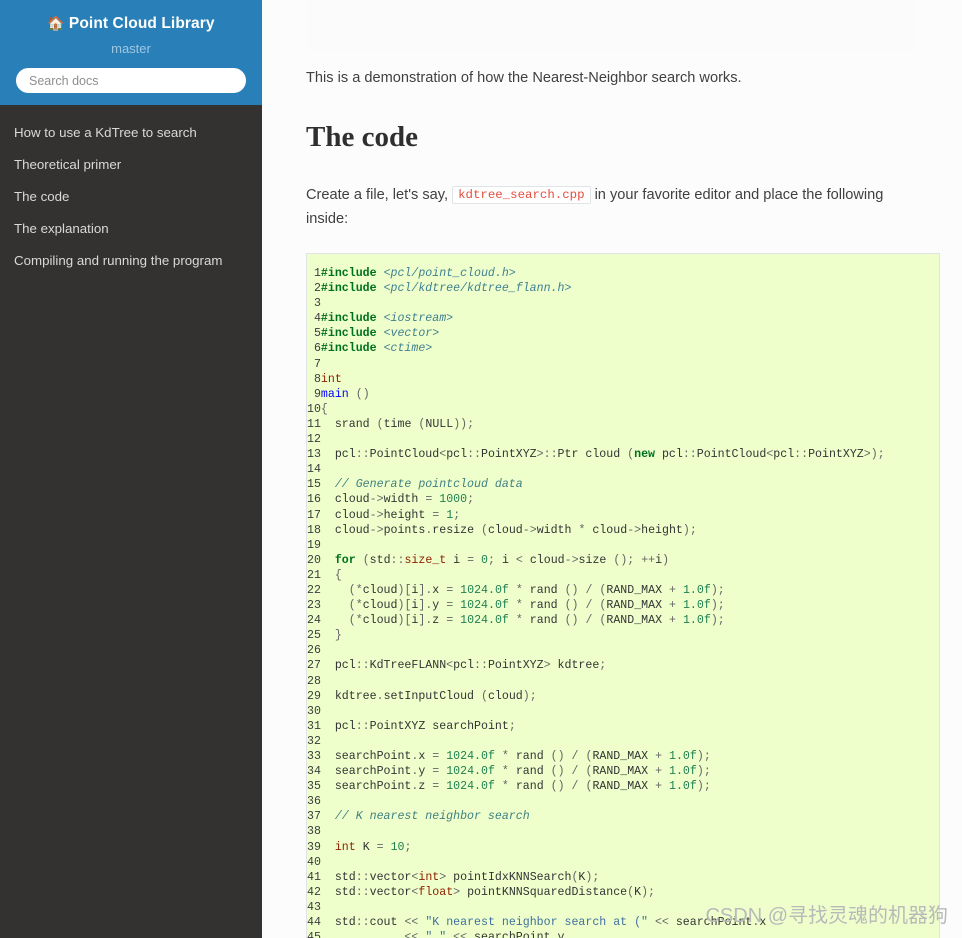 This screenshot has width=962, height=938. I want to click on intro-prefix: Create a file, let's say,, so click(377, 195).